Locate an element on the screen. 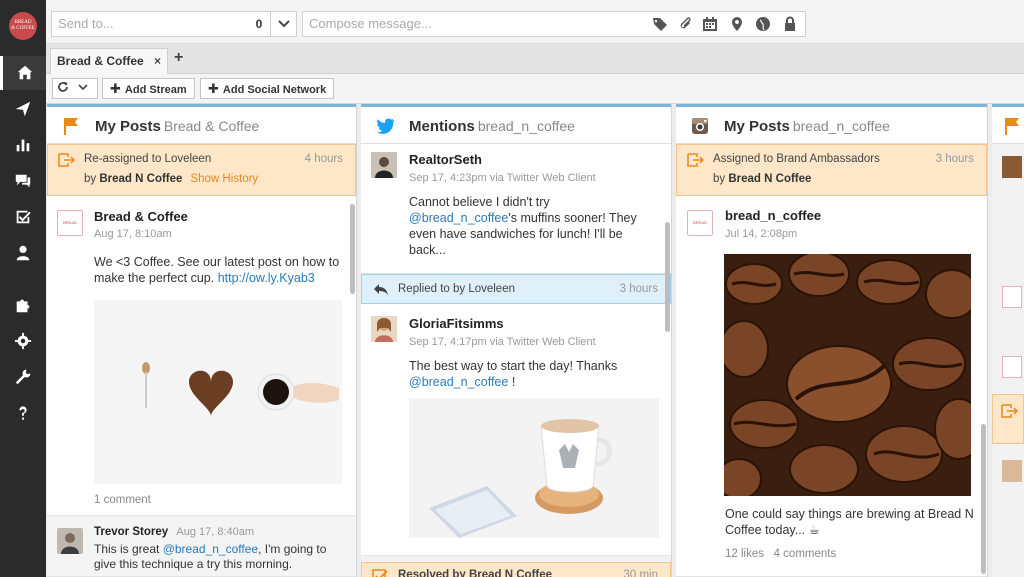 This screenshot has height=577, width=1024. column-header: My Posts bread_n_coffee is located at coordinates (831, 124).